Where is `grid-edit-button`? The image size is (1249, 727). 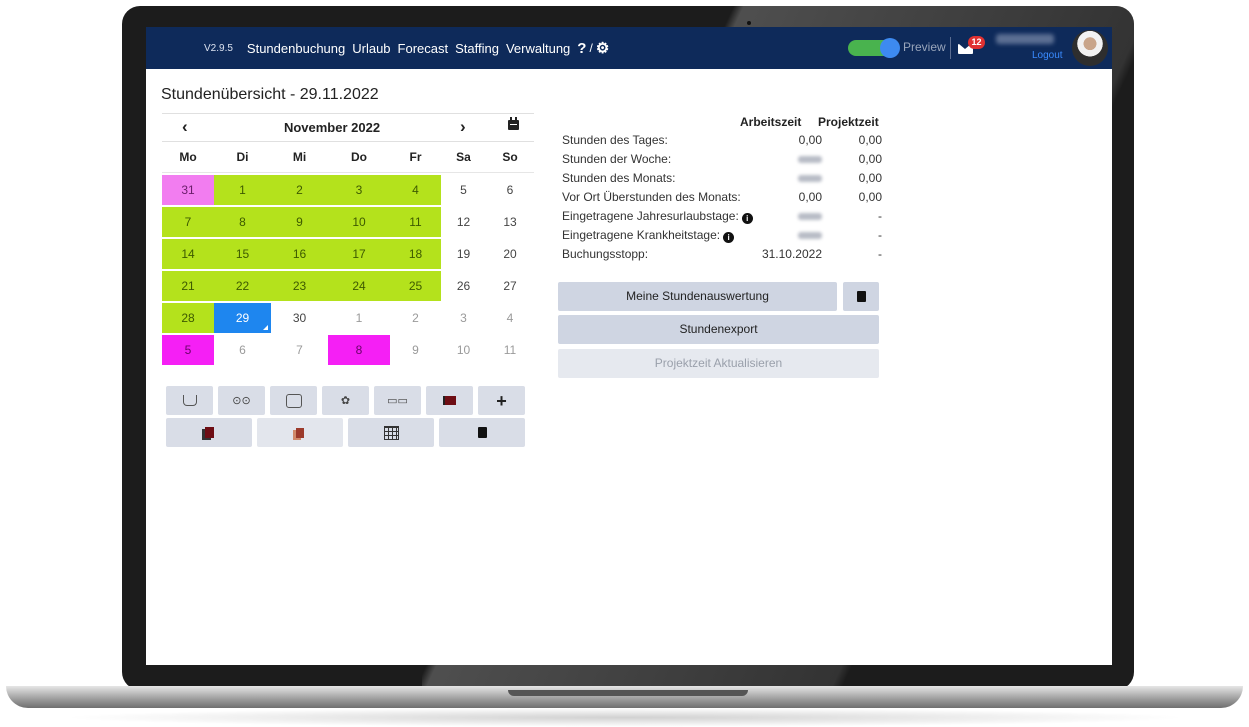 grid-edit-button is located at coordinates (391, 432).